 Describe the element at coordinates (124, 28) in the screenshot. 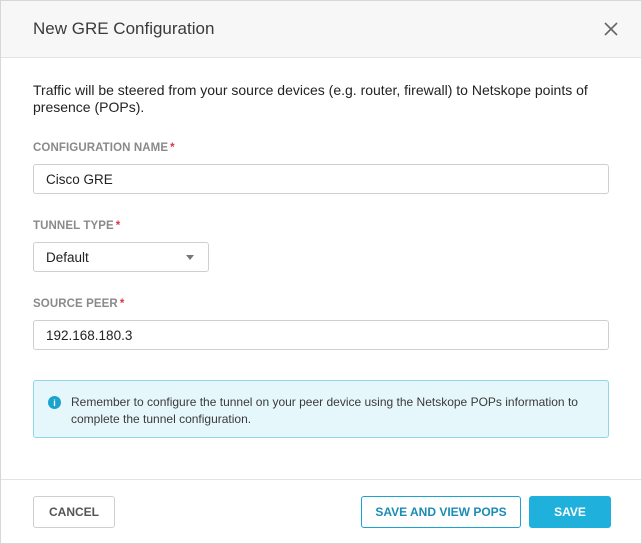

I see `dialog-title: New GRE Configuration` at that location.